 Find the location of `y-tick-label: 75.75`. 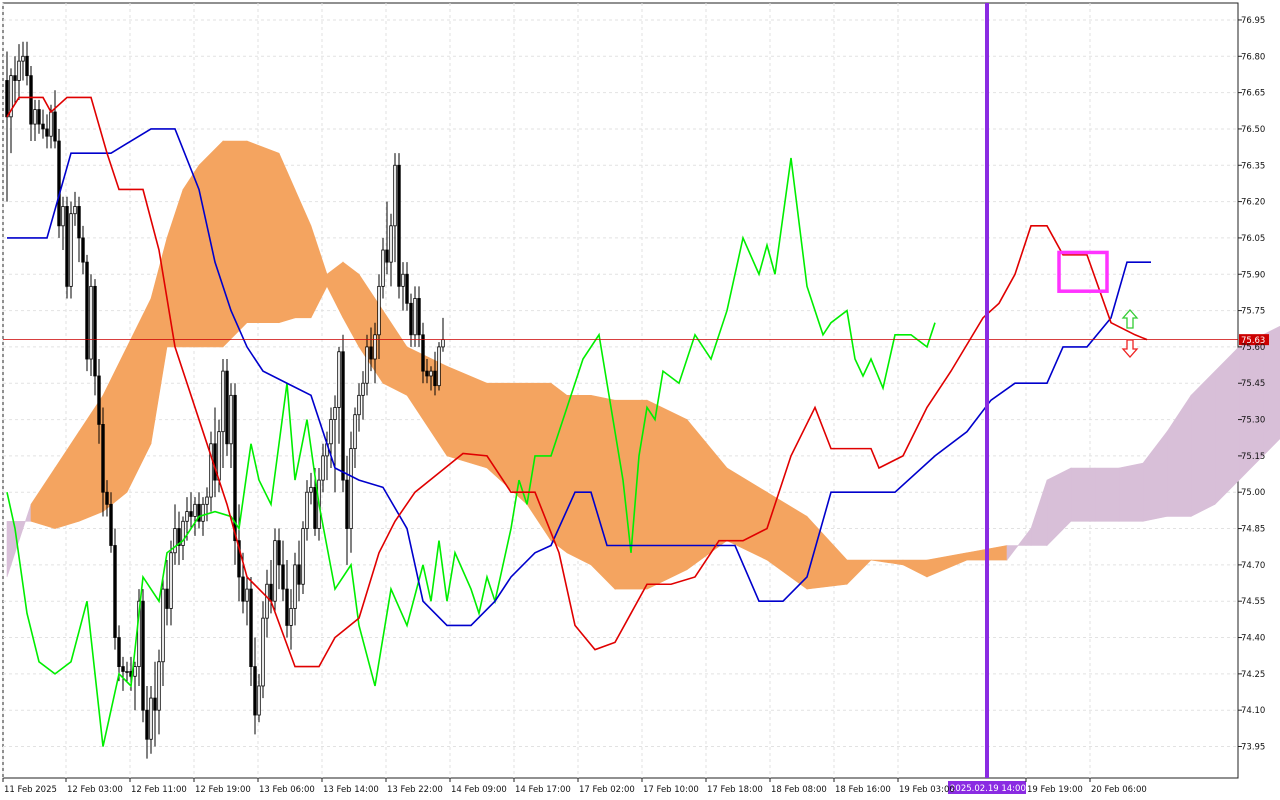

y-tick-label: 75.75 is located at coordinates (1253, 312).